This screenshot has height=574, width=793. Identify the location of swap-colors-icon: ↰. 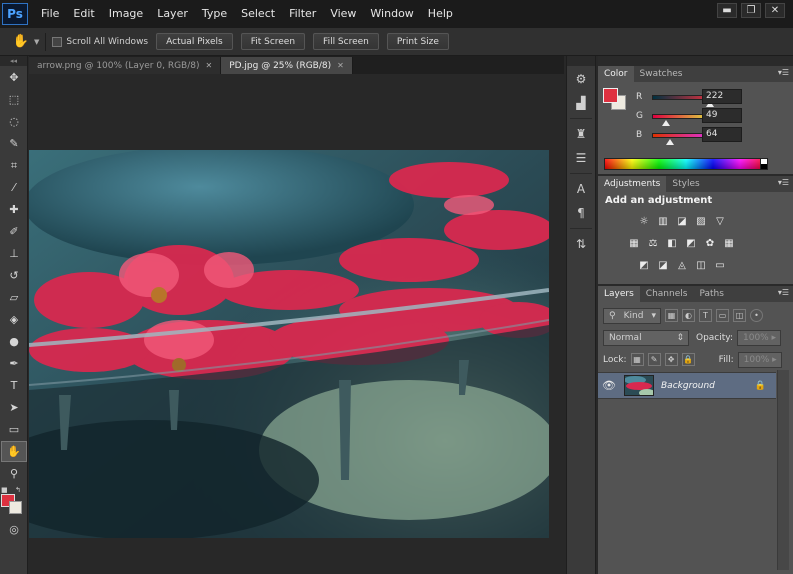
(18, 490).